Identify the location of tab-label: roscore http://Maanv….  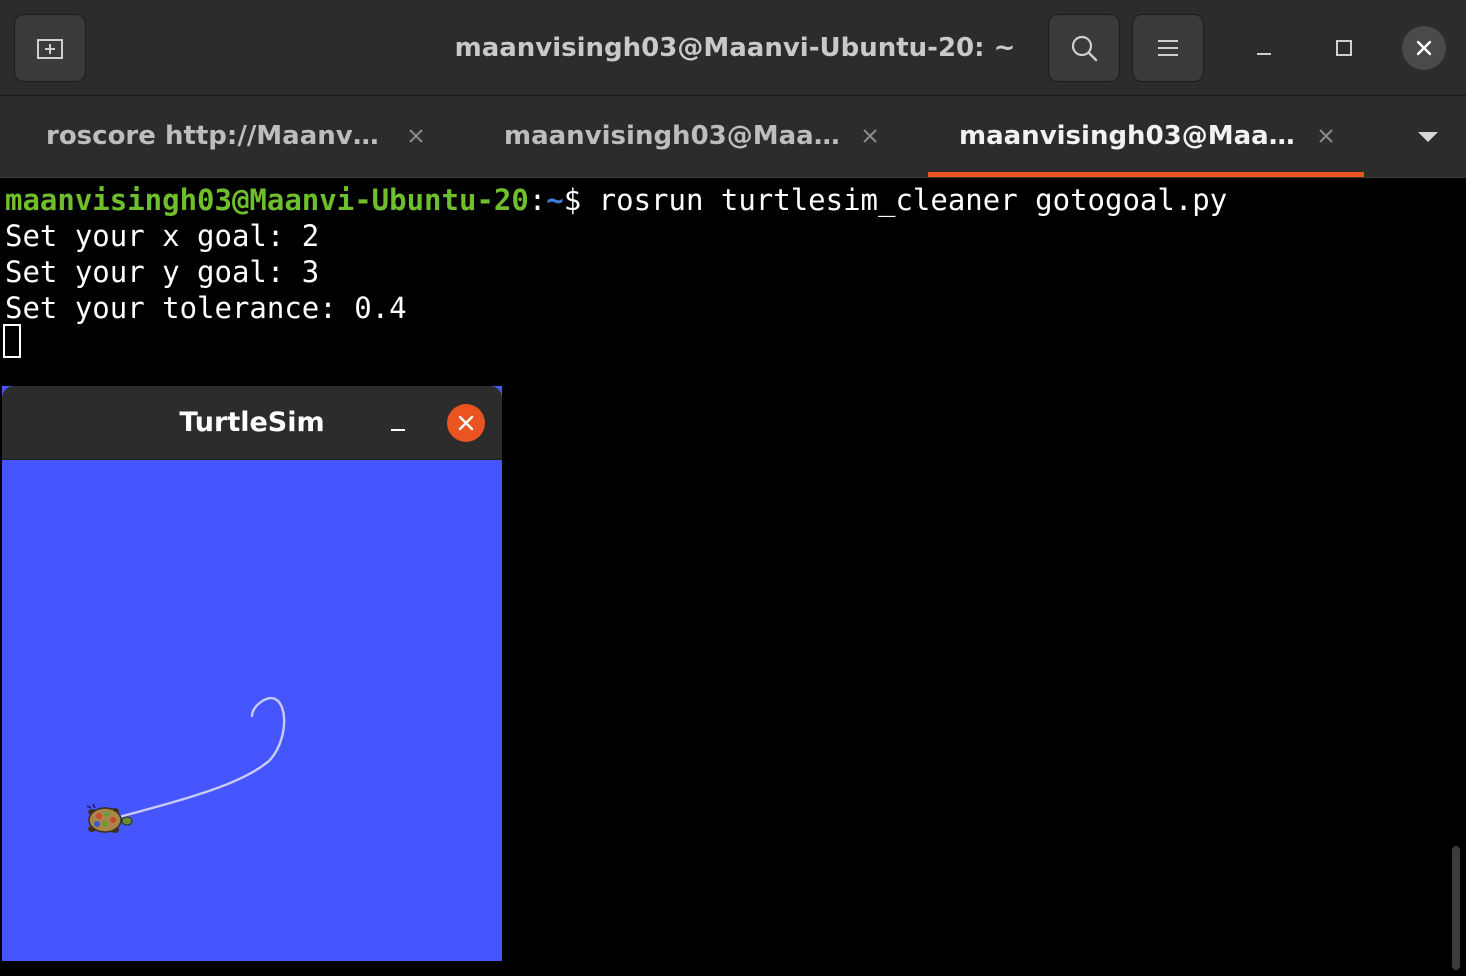
(212, 136).